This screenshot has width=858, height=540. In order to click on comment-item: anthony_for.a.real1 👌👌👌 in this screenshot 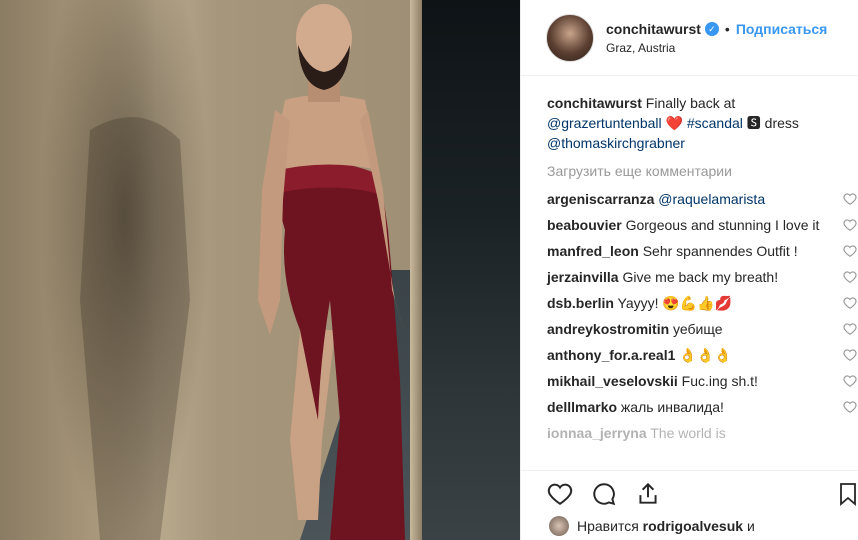, I will do `click(702, 355)`.